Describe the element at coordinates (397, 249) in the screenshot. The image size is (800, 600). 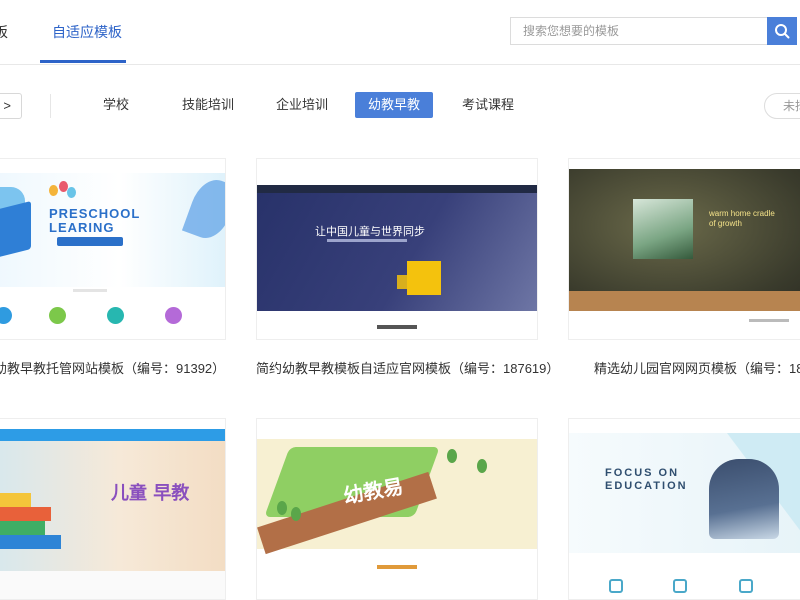
I see `template-thumbnail: 让中国儿童与世界同步` at that location.